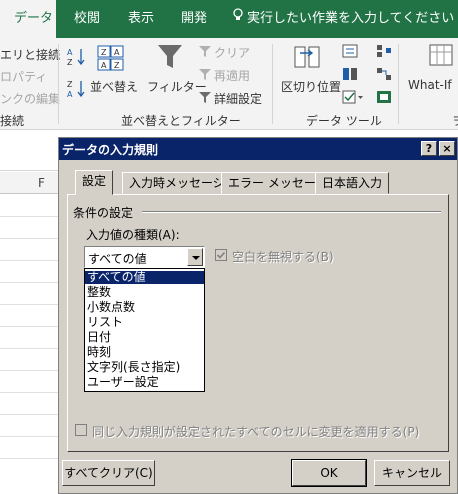 Image resolution: width=458 pixels, height=494 pixels. What do you see at coordinates (144, 277) in the screenshot?
I see `option-any-value: すべての値` at bounding box center [144, 277].